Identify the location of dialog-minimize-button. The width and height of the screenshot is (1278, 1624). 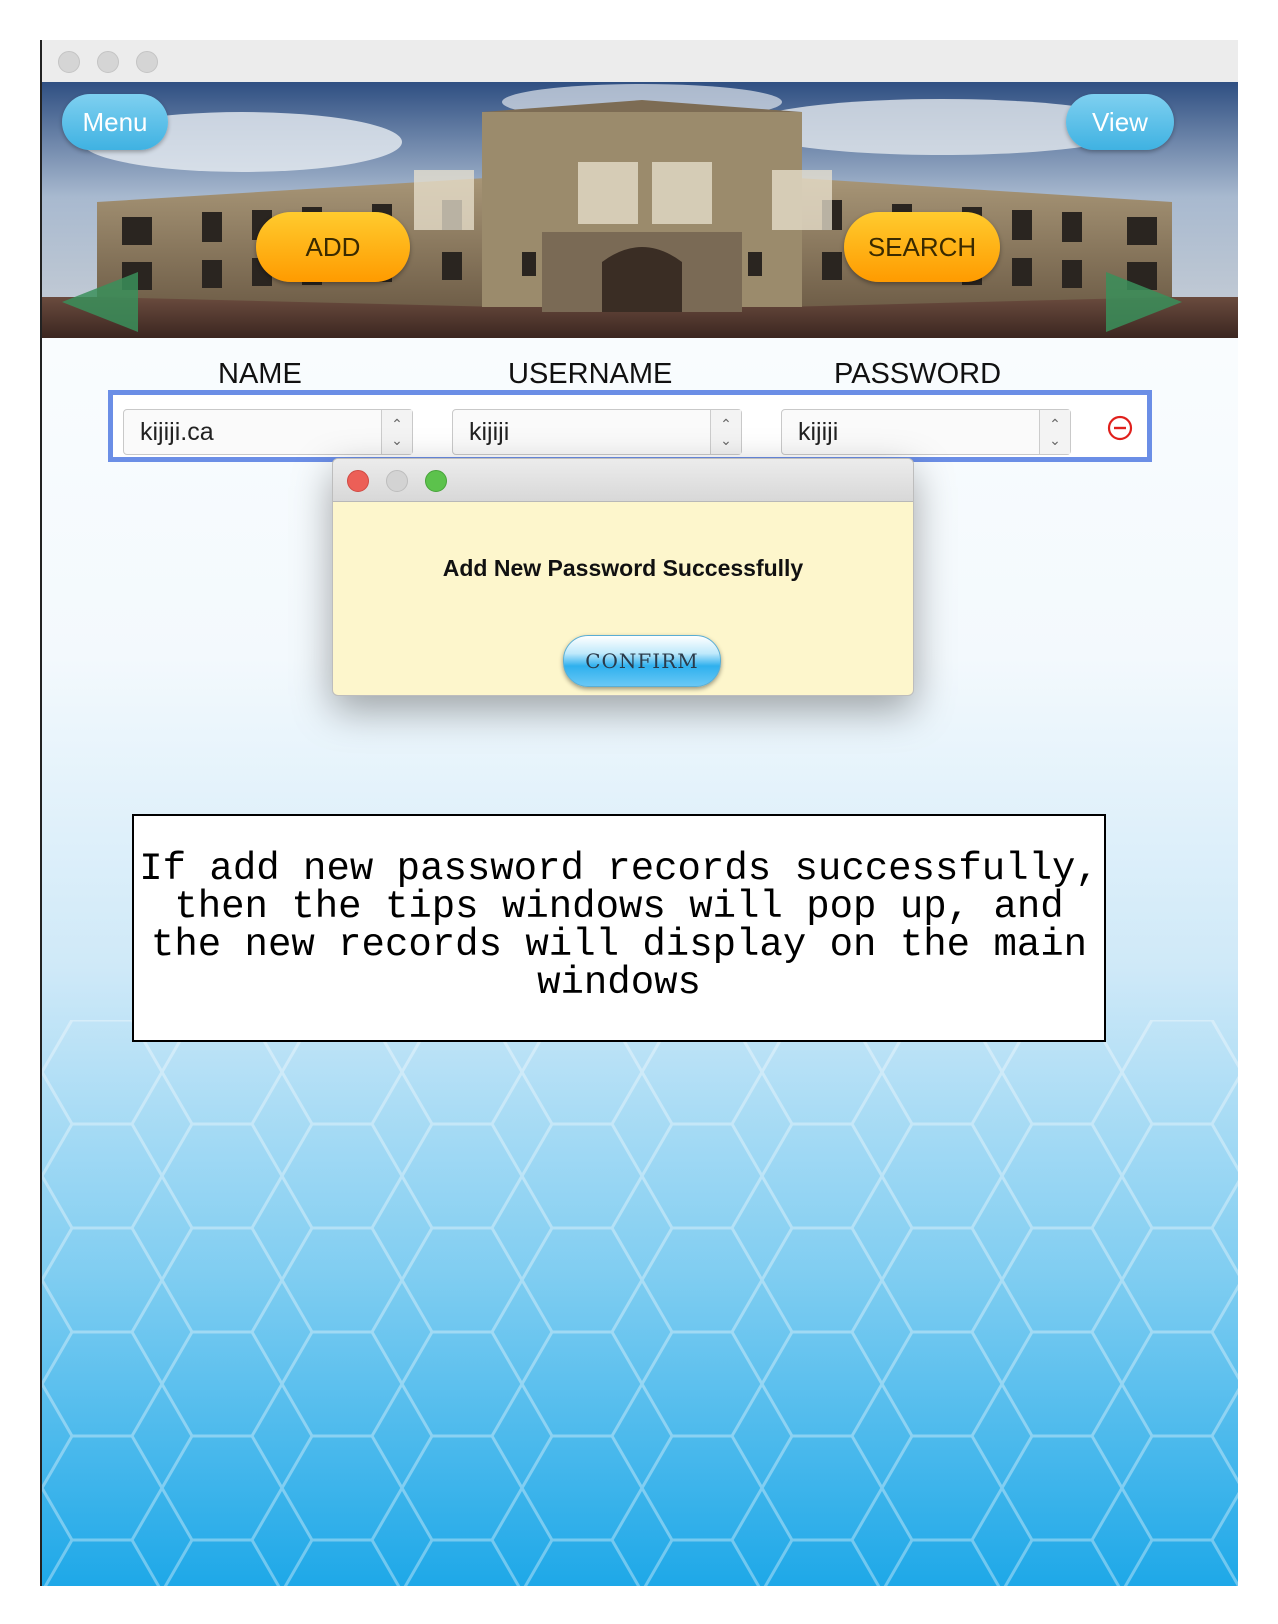
(397, 481).